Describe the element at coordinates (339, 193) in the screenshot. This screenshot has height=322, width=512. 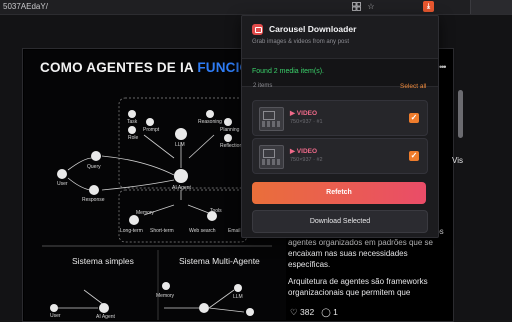
I see `refetch-button: Refetch` at that location.